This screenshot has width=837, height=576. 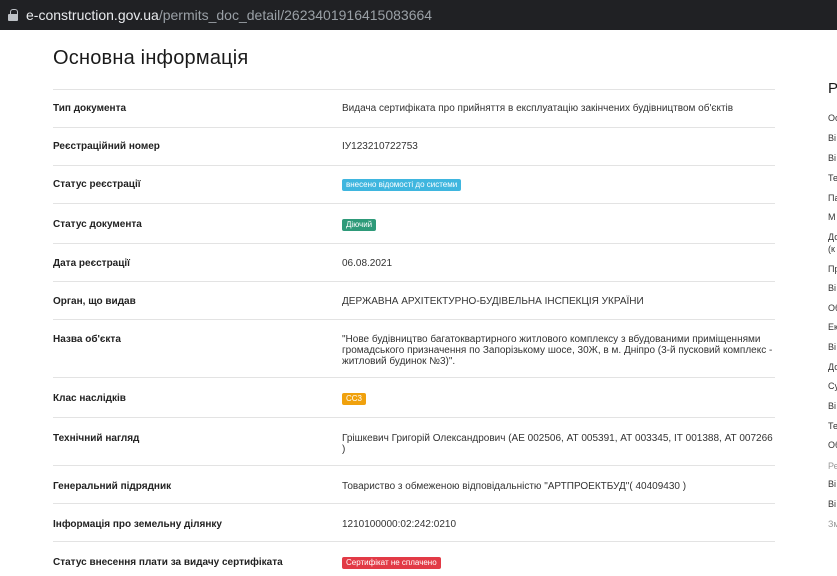 I want to click on row-label: Статус документа, so click(x=97, y=224).